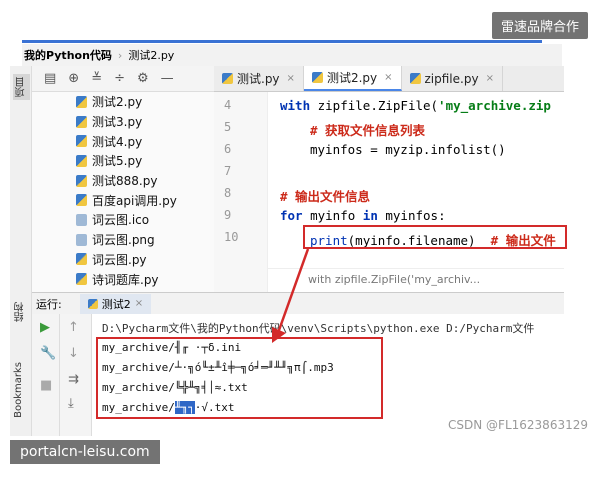  Describe the element at coordinates (228, 171) in the screenshot. I see `line-number: 7` at that location.